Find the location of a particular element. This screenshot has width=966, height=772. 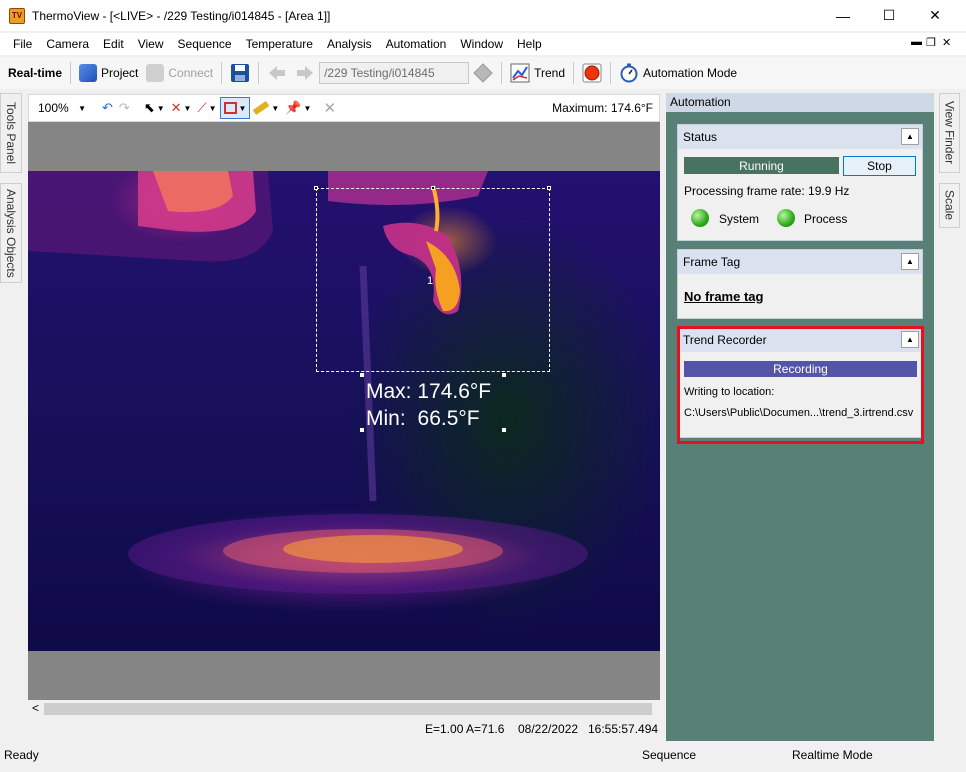

tab-analysis-objects: Analysis Objects is located at coordinates (11, 233).